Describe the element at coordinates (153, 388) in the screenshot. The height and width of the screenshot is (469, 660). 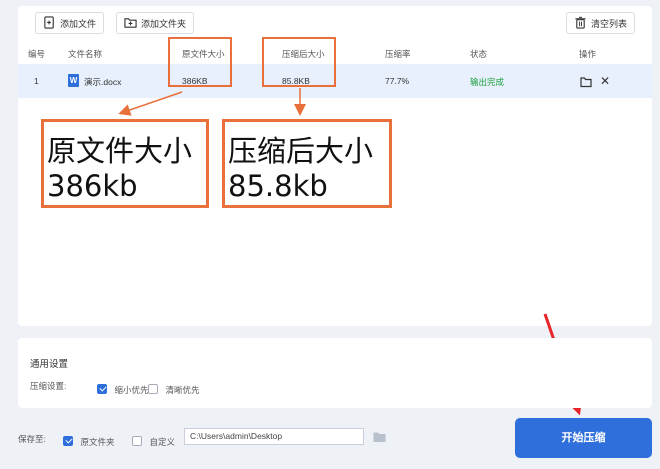
I see `option-clear-checkbox` at that location.